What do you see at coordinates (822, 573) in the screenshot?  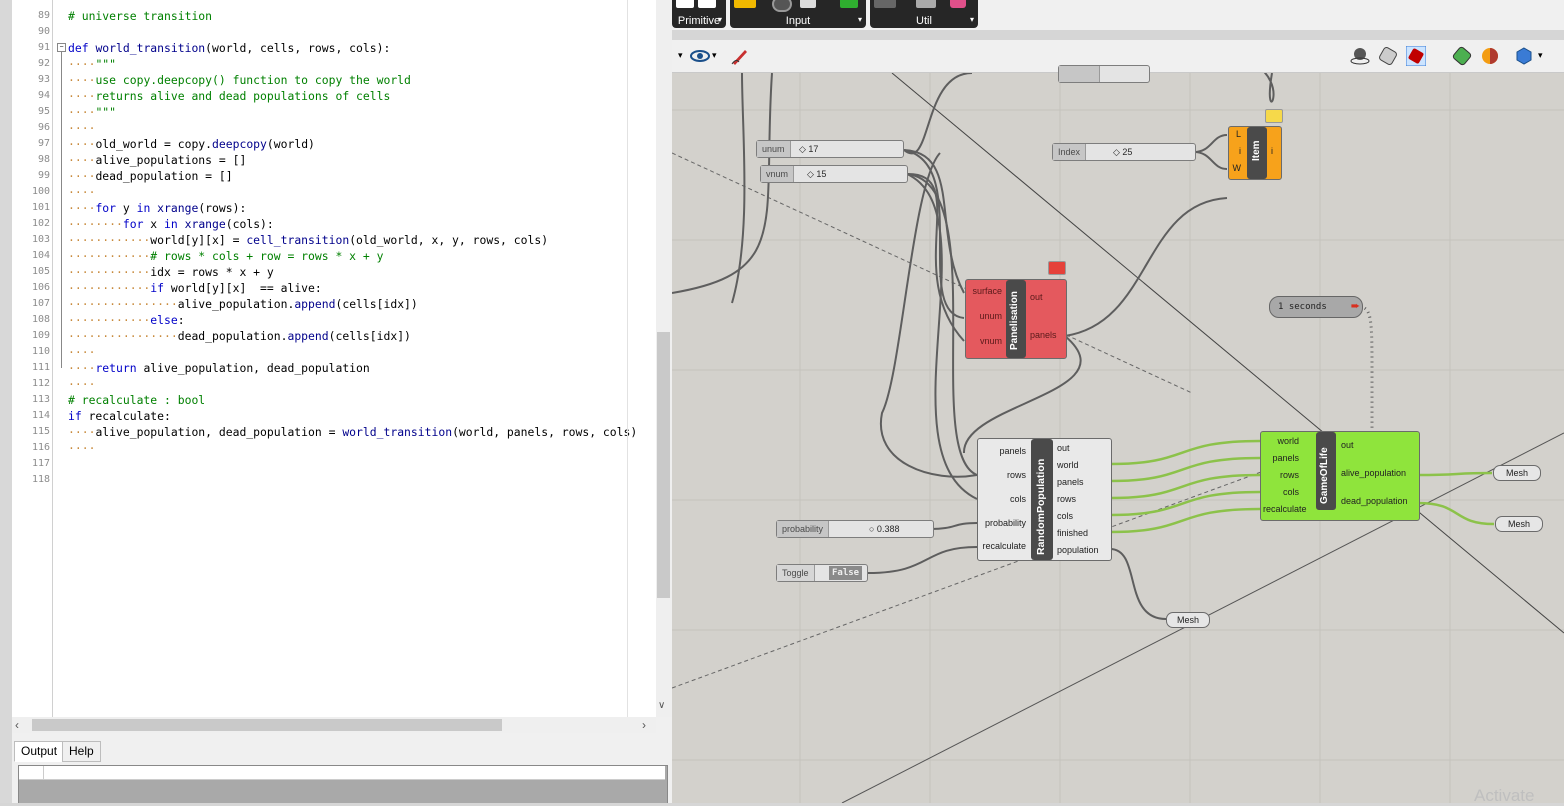 I see `boolean-toggle: Toggle False` at bounding box center [822, 573].